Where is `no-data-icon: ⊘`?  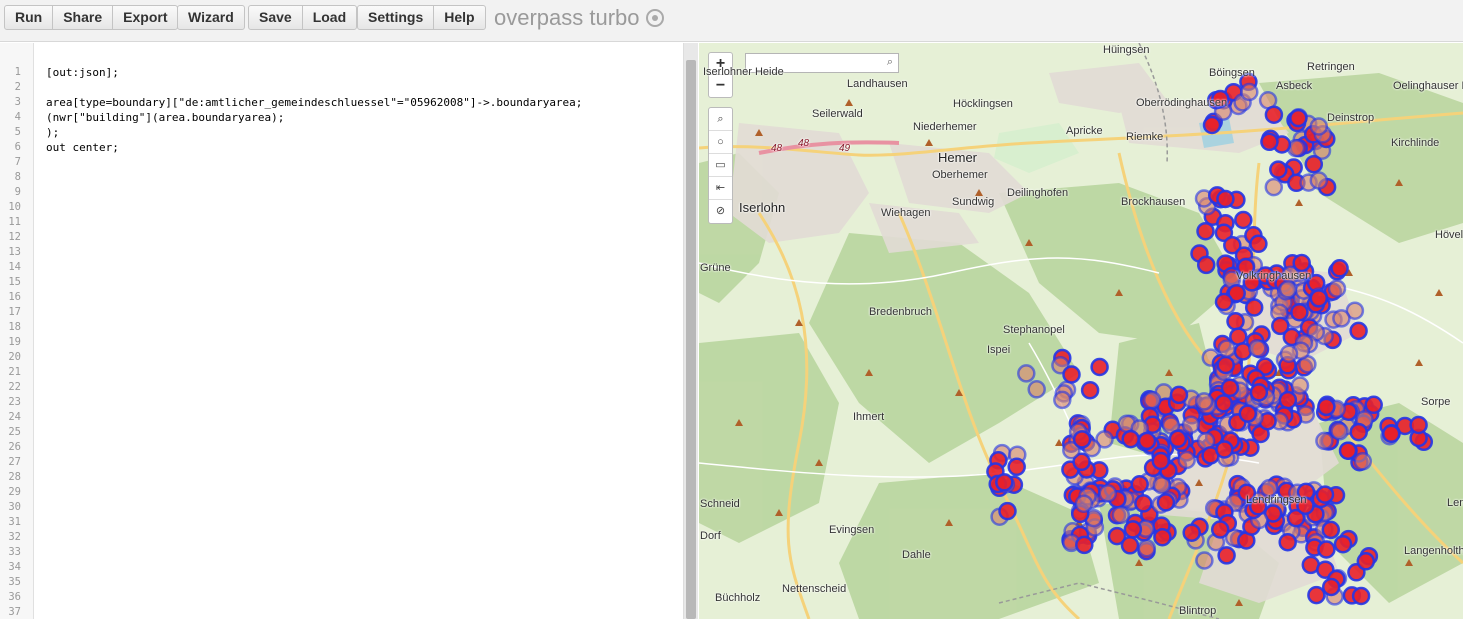 no-data-icon: ⊘ is located at coordinates (720, 211).